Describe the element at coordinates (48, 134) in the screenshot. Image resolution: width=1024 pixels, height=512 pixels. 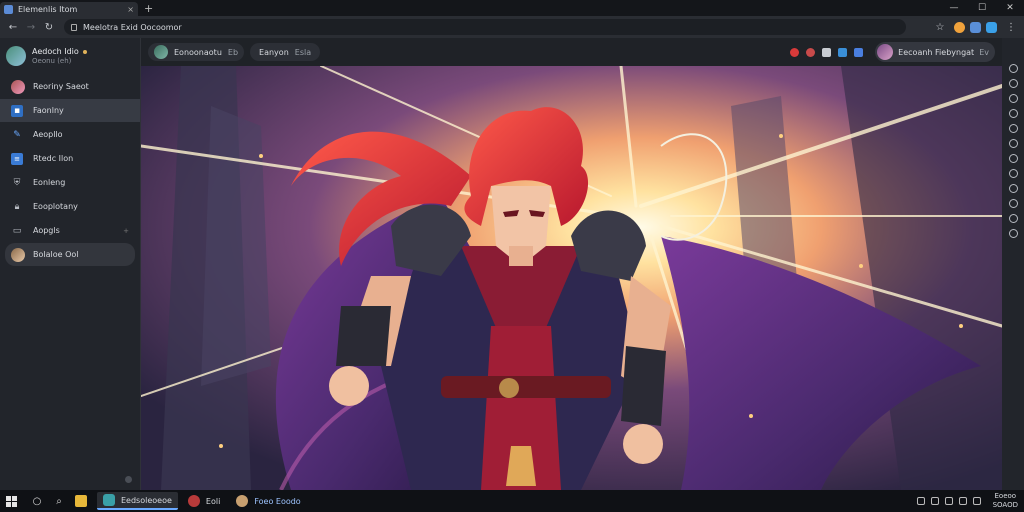
I see `sidebar-item-label: Aeopllo` at that location.